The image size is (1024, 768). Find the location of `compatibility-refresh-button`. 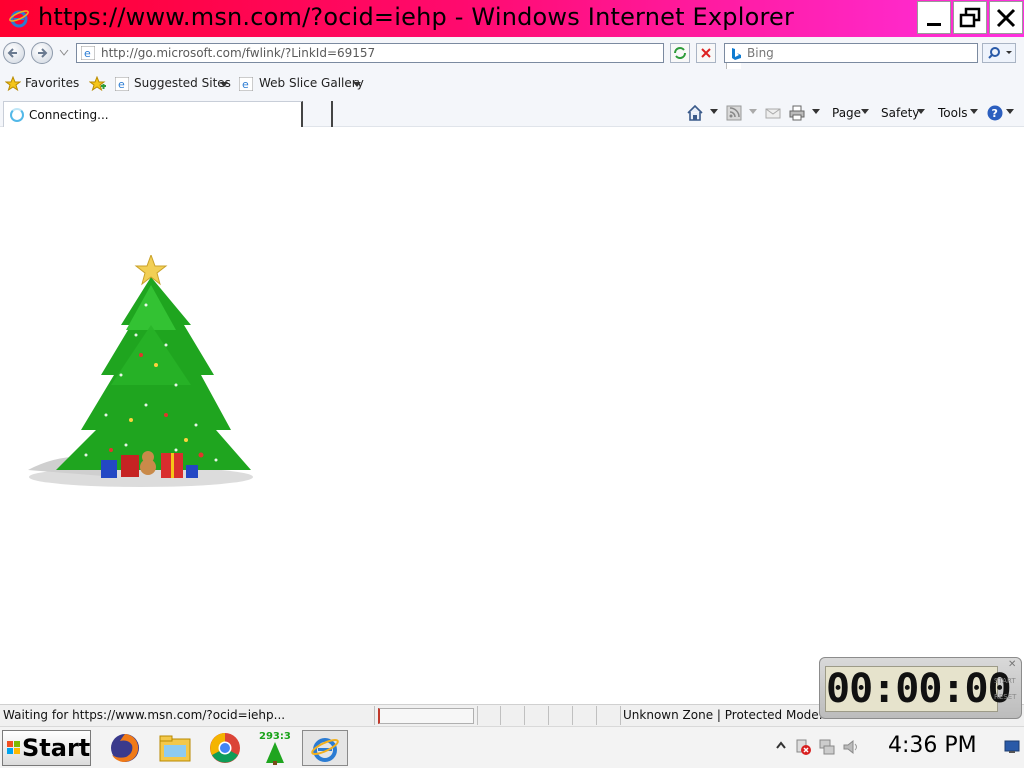

compatibility-refresh-button is located at coordinates (680, 53).